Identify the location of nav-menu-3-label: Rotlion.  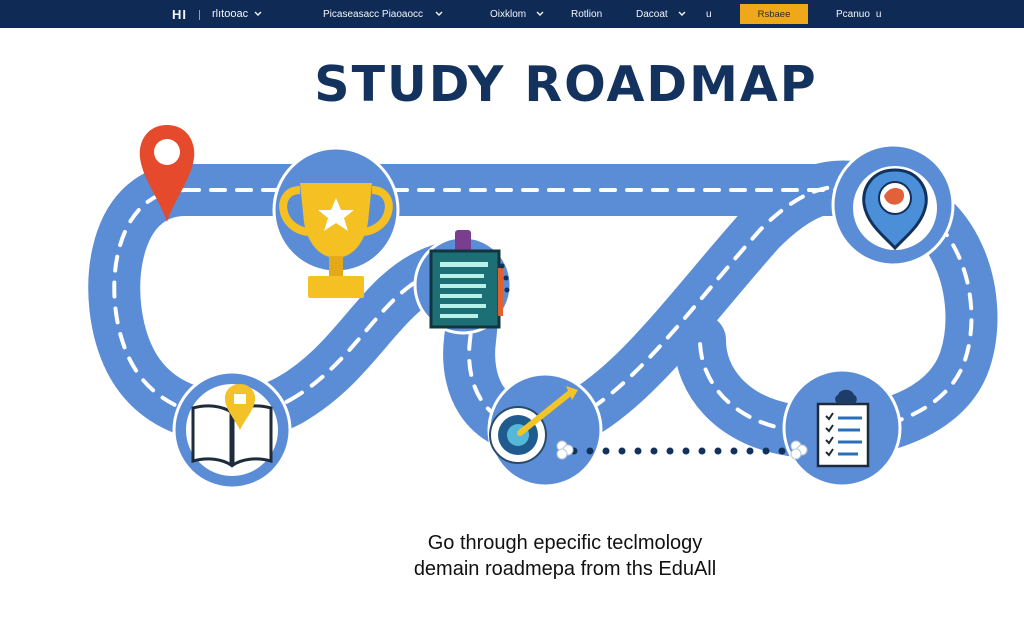
(587, 14).